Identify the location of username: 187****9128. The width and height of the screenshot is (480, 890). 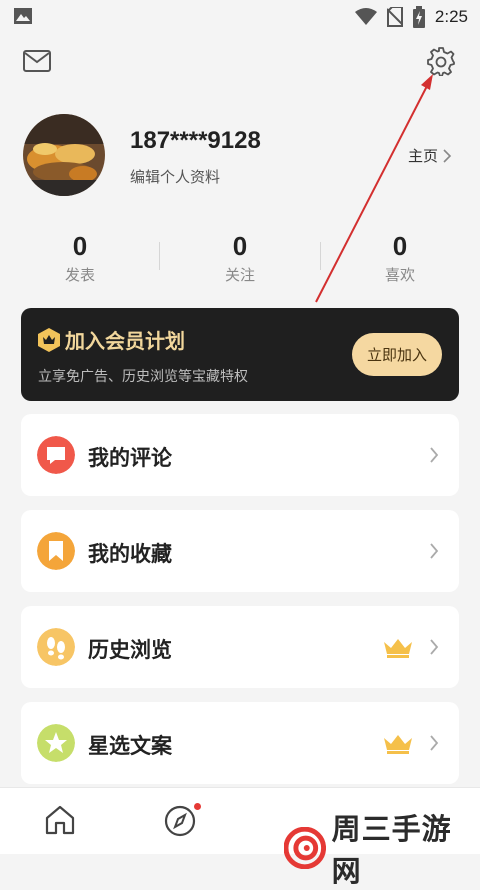
(195, 140).